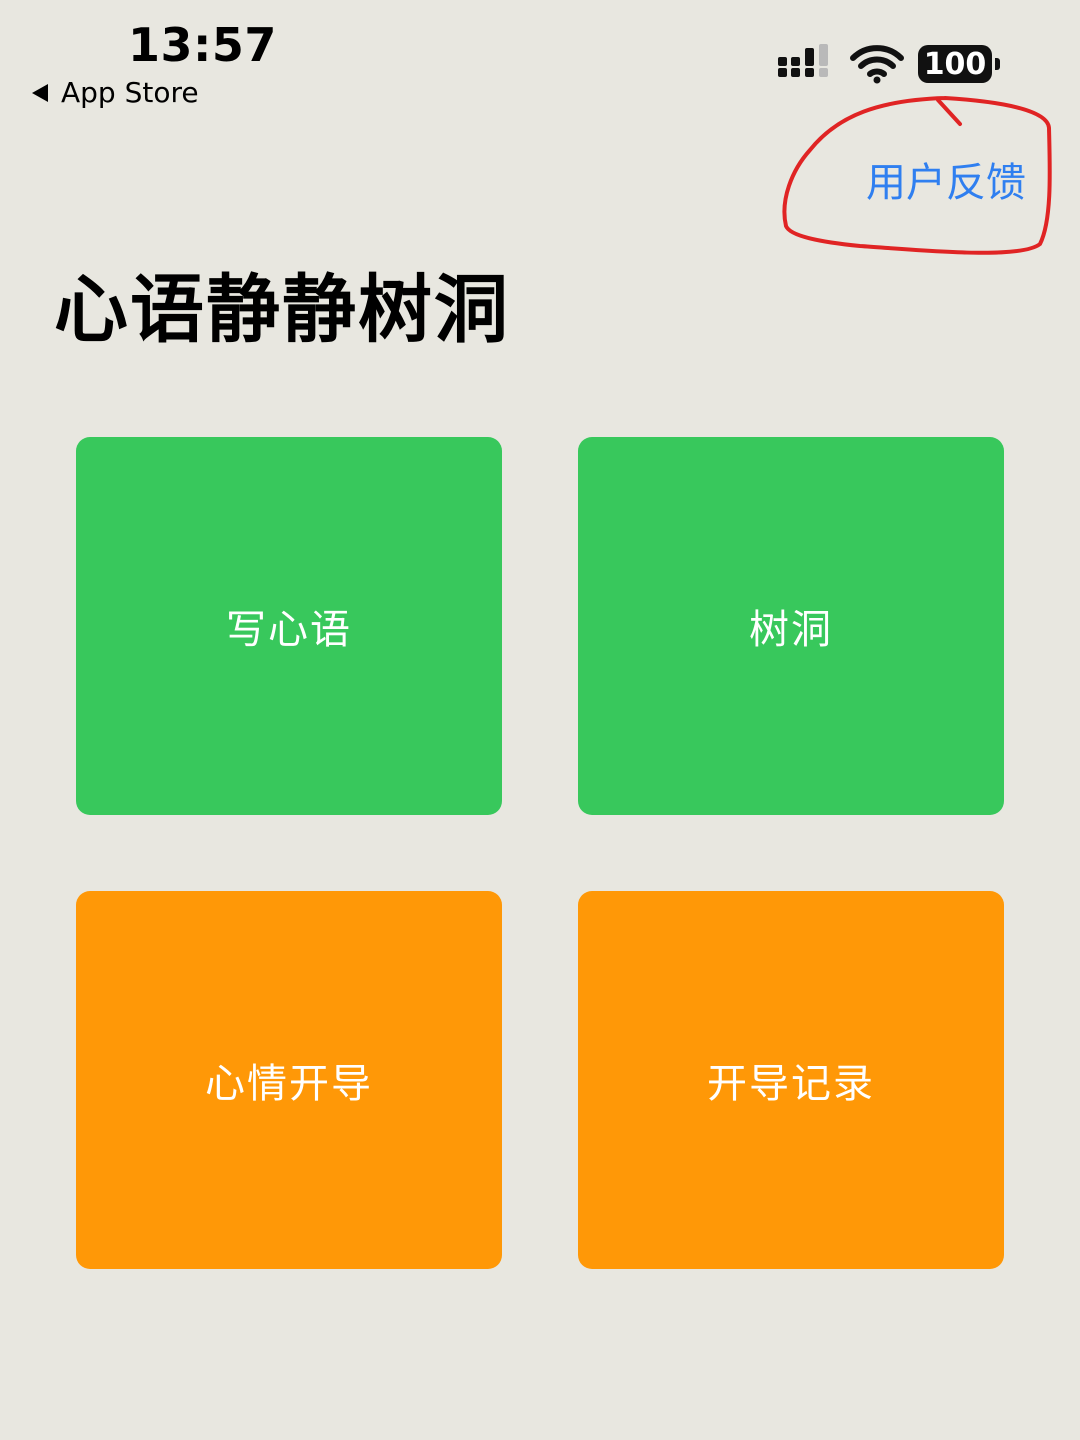 This screenshot has width=1080, height=1440. I want to click on write-heart-words-button: 写心语, so click(289, 626).